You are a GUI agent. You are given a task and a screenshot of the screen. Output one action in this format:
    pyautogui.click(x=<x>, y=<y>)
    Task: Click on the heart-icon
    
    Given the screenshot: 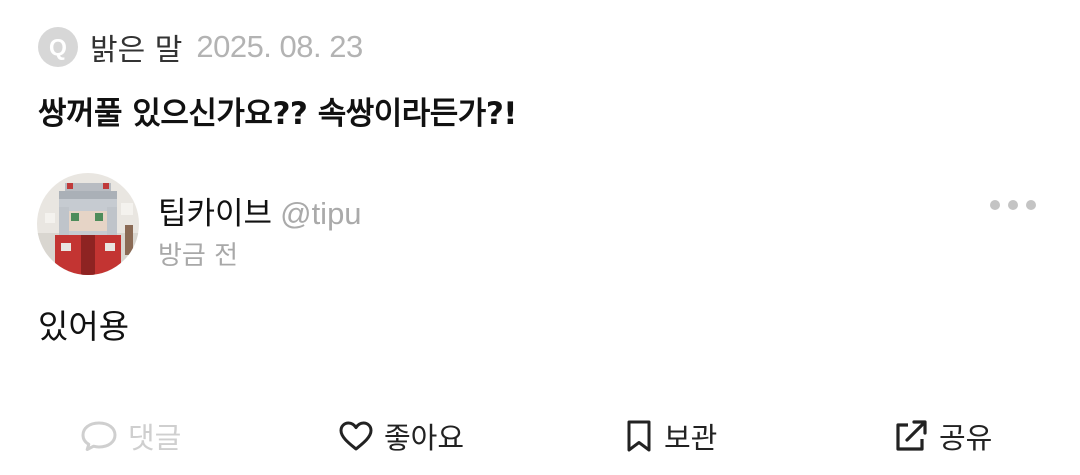 What is the action you would take?
    pyautogui.click(x=356, y=436)
    